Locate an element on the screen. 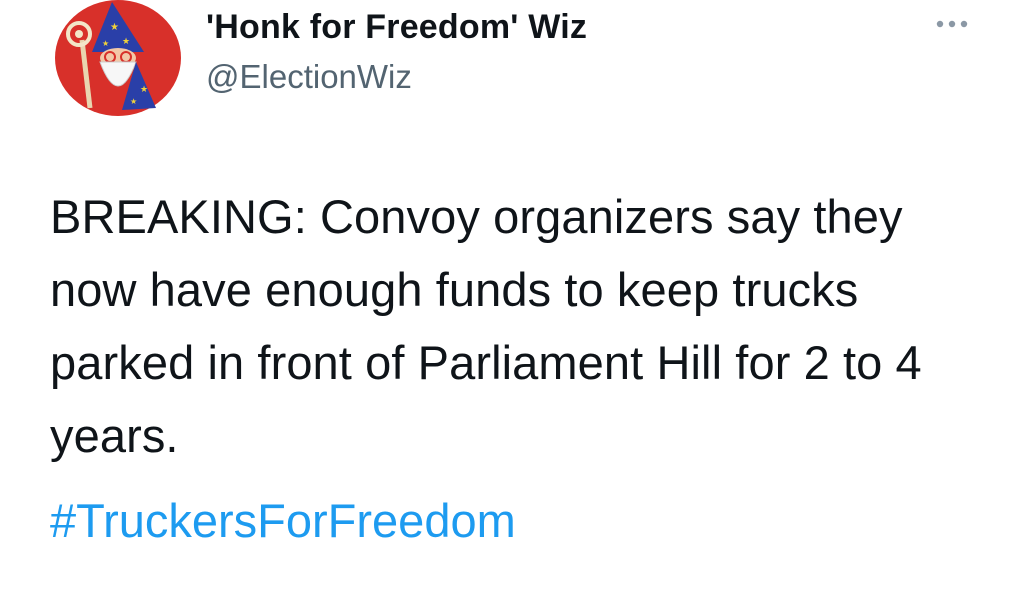 The height and width of the screenshot is (602, 1024). wizard-avatar-icon: ★ ★ ★ ★ ★ is located at coordinates (118, 58).